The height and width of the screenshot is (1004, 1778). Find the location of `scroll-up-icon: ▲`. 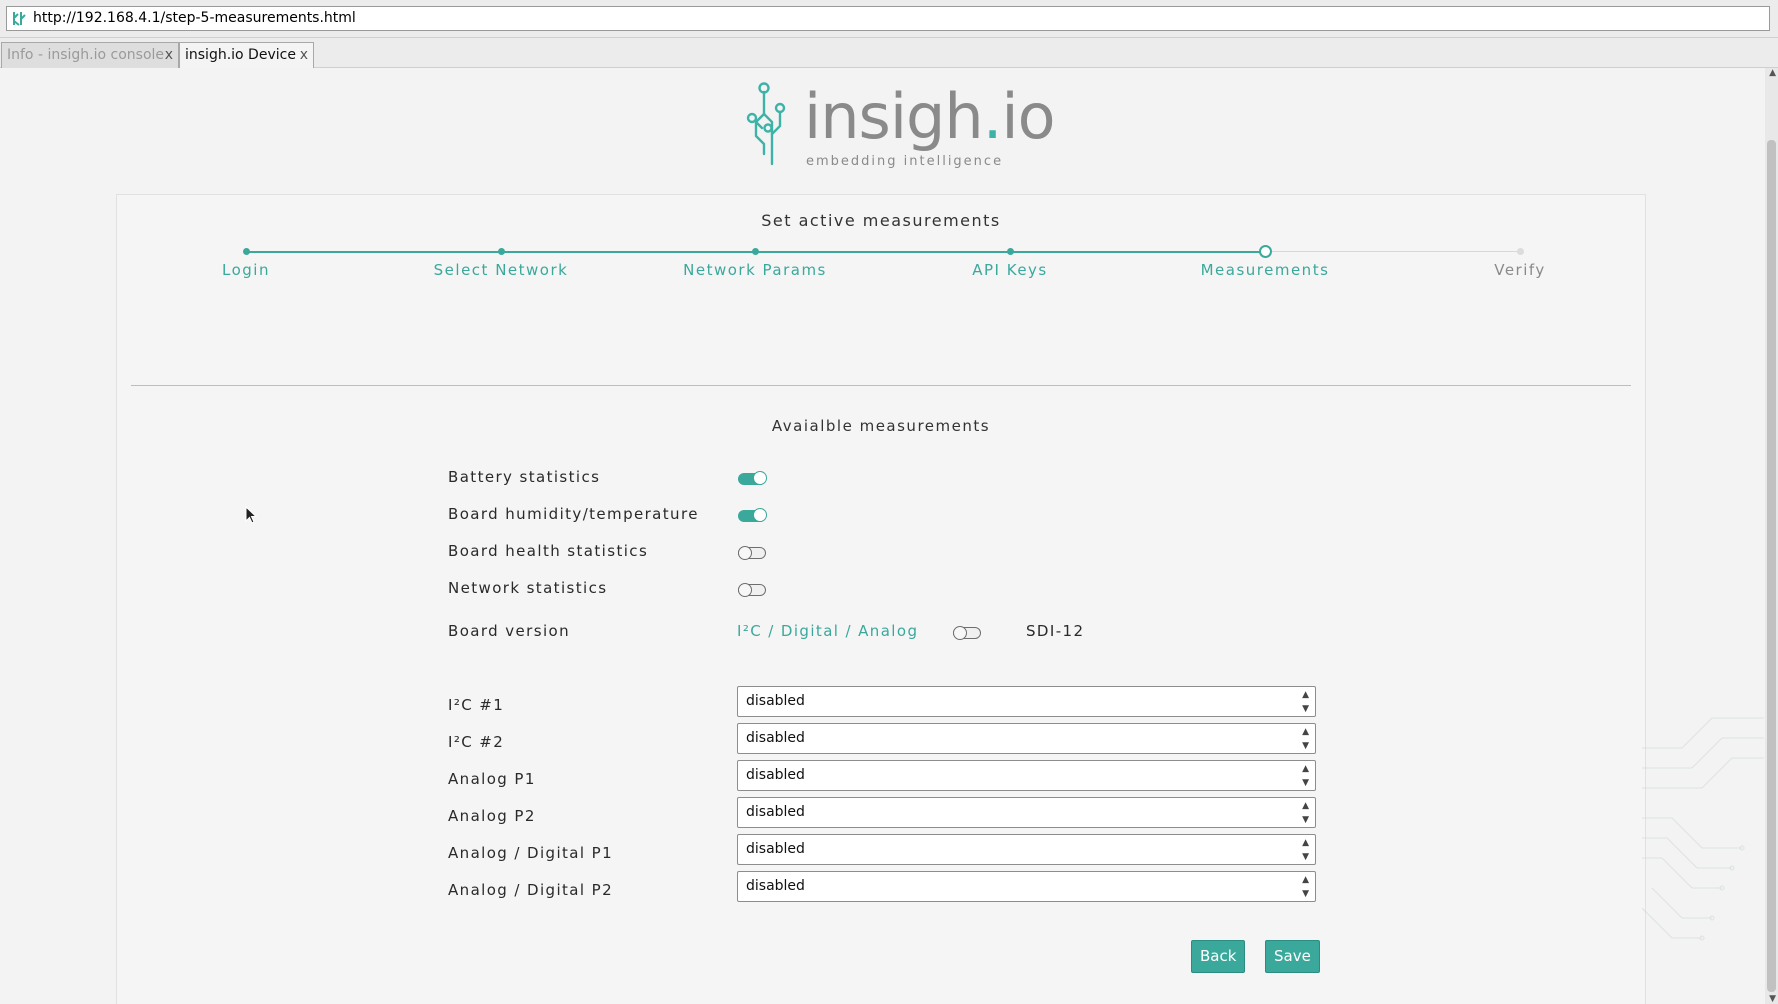

scroll-up-icon: ▲ is located at coordinates (1772, 73).